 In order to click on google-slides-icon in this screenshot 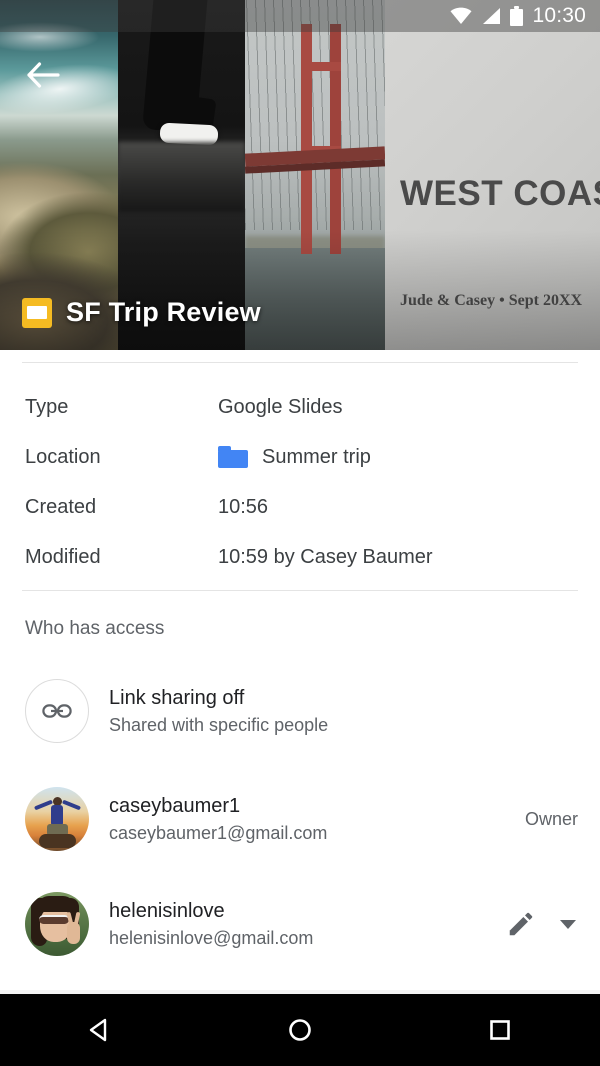, I will do `click(37, 312)`.